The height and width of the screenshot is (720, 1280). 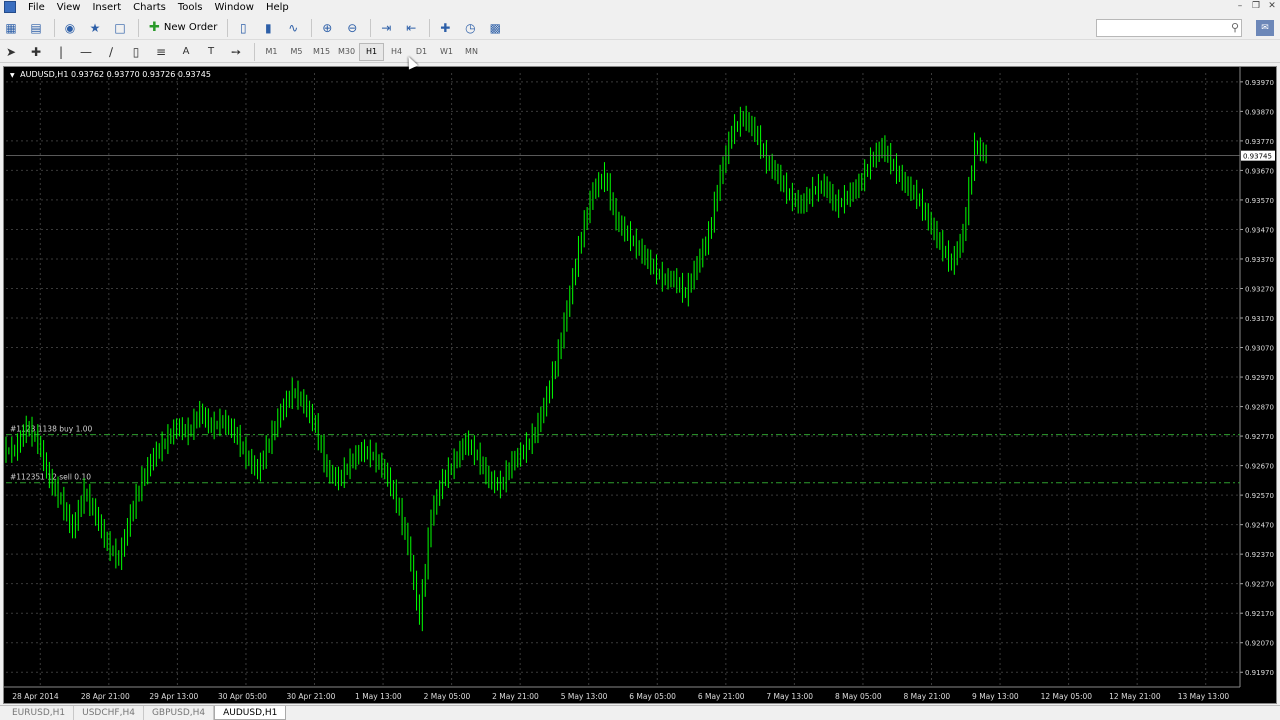 What do you see at coordinates (1259, 201) in the screenshot?
I see `price-axis-label: 0.93570` at bounding box center [1259, 201].